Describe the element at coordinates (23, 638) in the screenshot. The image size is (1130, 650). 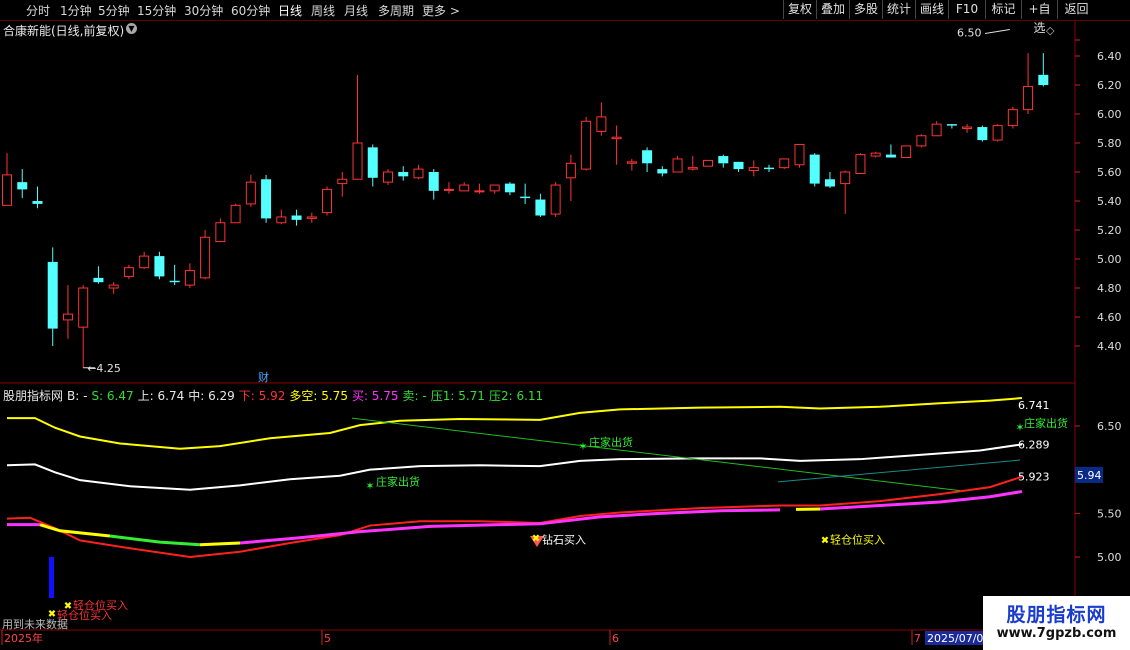
I see `date-label-0: 2025年` at that location.